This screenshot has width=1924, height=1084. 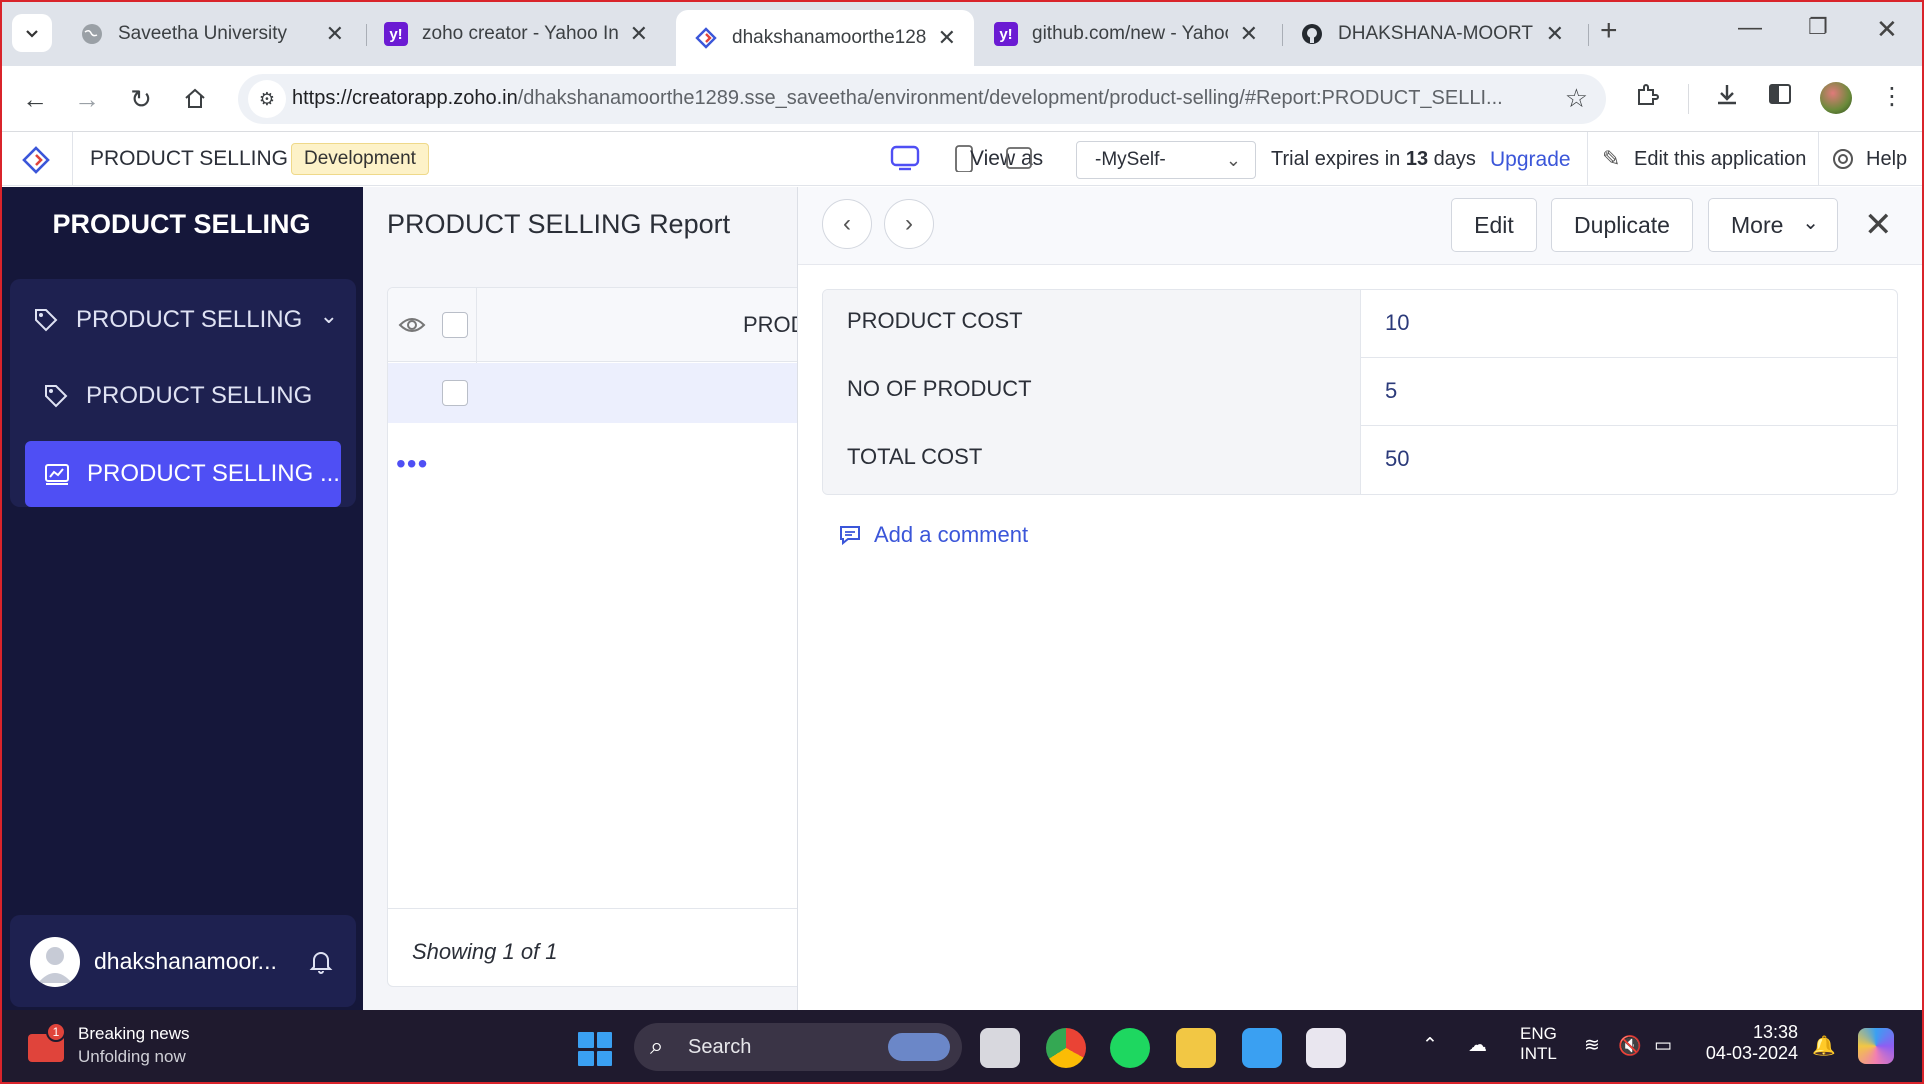 I want to click on file-explorer-icon, so click(x=1196, y=1048).